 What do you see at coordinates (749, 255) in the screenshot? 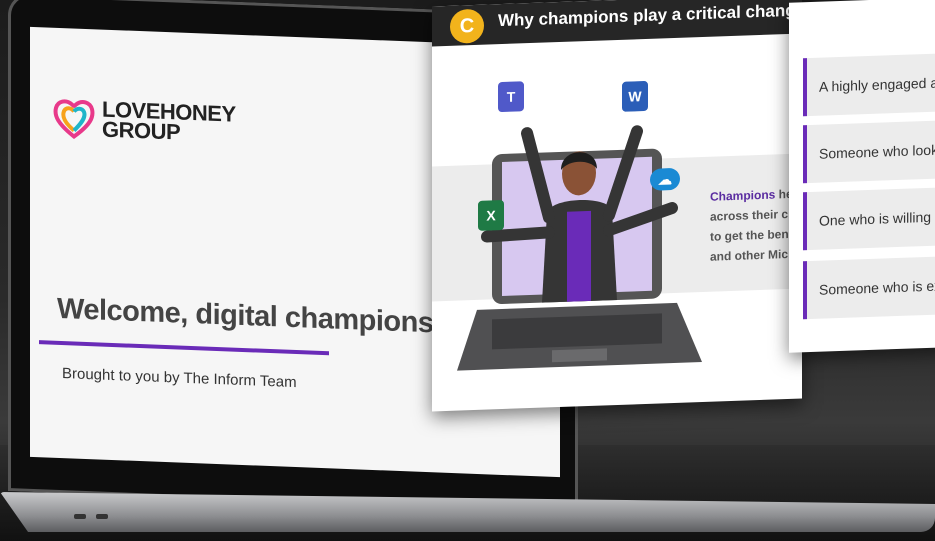
I see `text-line-4: and other Mic` at bounding box center [749, 255].